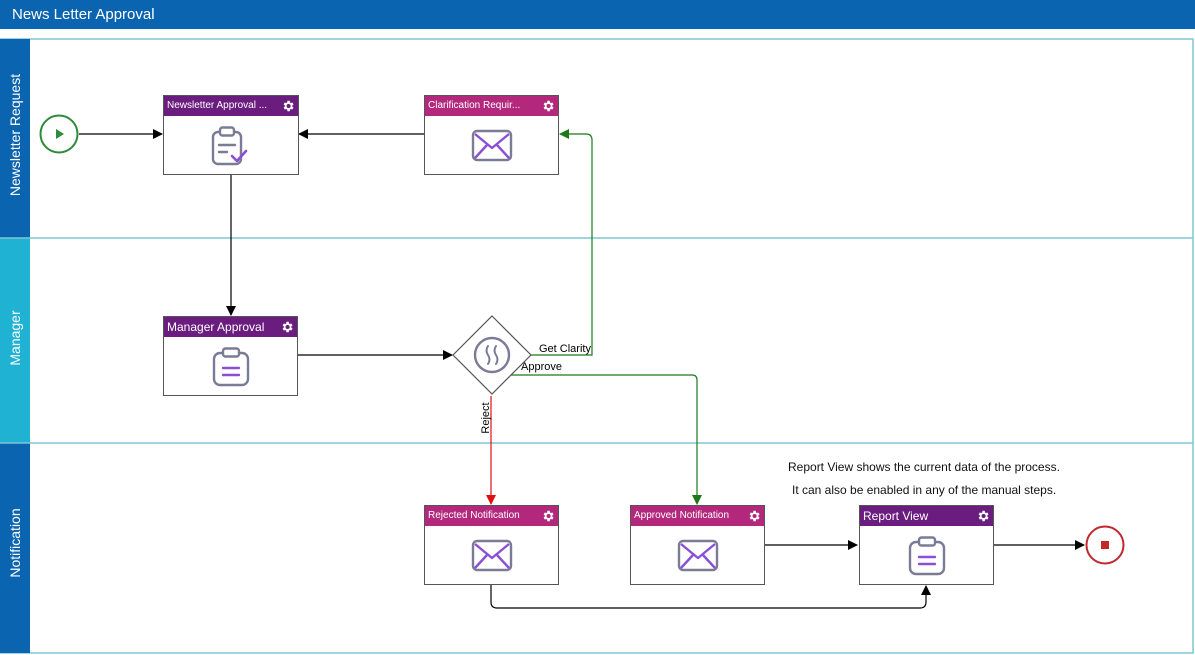 This screenshot has height=655, width=1195. Describe the element at coordinates (486, 418) in the screenshot. I see `label-reject: Reject` at that location.